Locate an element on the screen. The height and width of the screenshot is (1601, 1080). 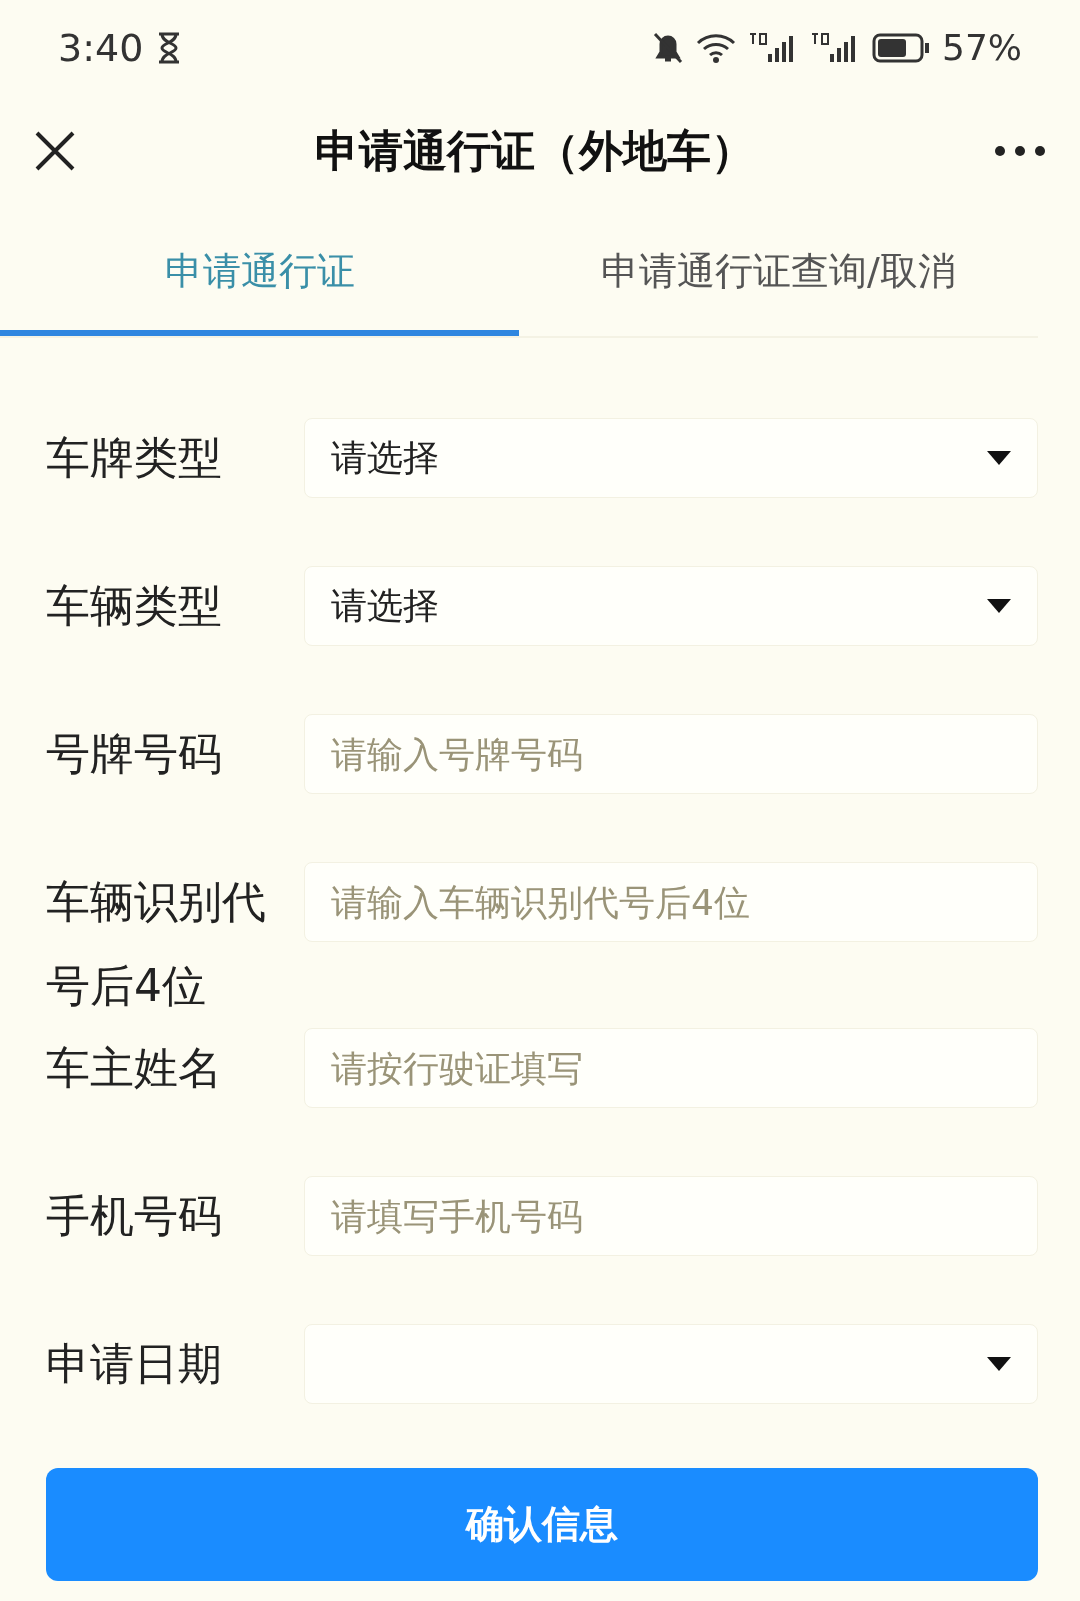
tab: 申请通行证查询/取消 is located at coordinates (778, 274).